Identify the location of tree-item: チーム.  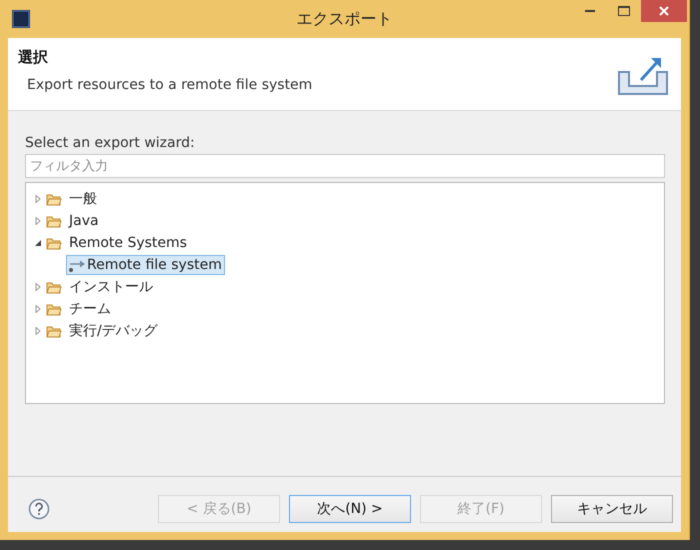
(90, 309).